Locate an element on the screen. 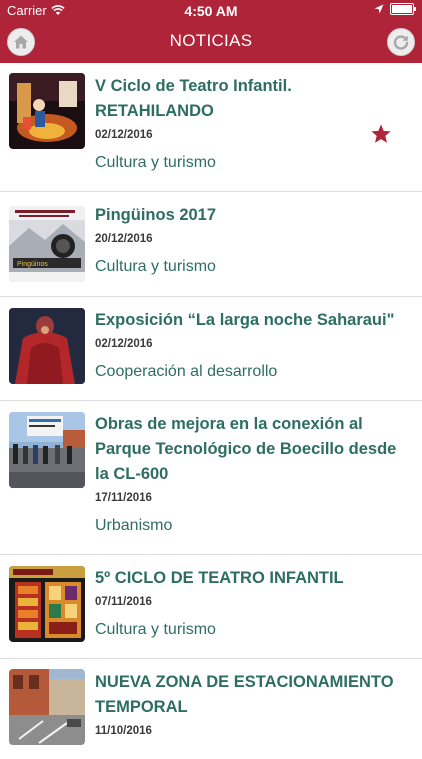 Image resolution: width=422 pixels, height=759 pixels. news-title: Exposición “La larga noche Saharaui" is located at coordinates (245, 320).